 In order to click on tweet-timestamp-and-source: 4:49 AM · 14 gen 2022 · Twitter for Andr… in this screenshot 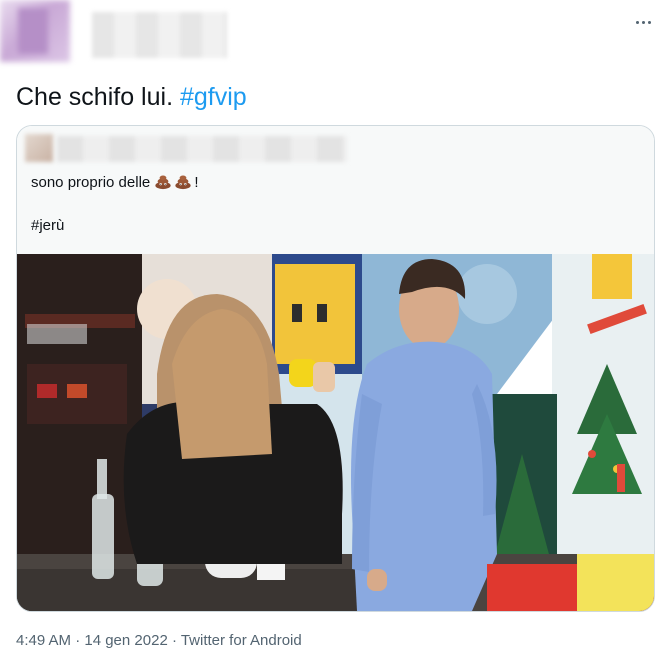, I will do `click(159, 640)`.